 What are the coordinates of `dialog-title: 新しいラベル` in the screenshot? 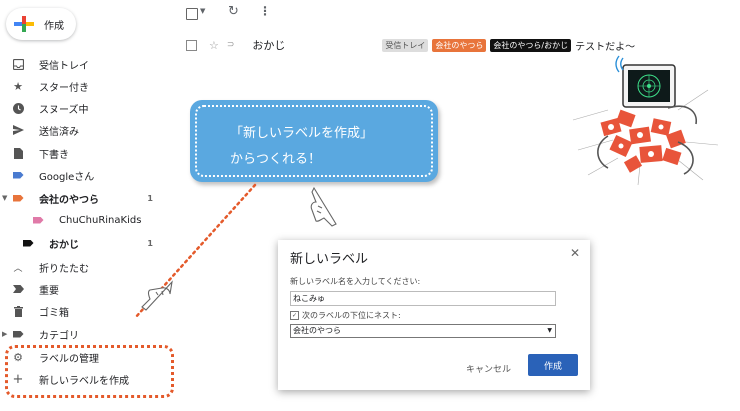 It's located at (329, 259).